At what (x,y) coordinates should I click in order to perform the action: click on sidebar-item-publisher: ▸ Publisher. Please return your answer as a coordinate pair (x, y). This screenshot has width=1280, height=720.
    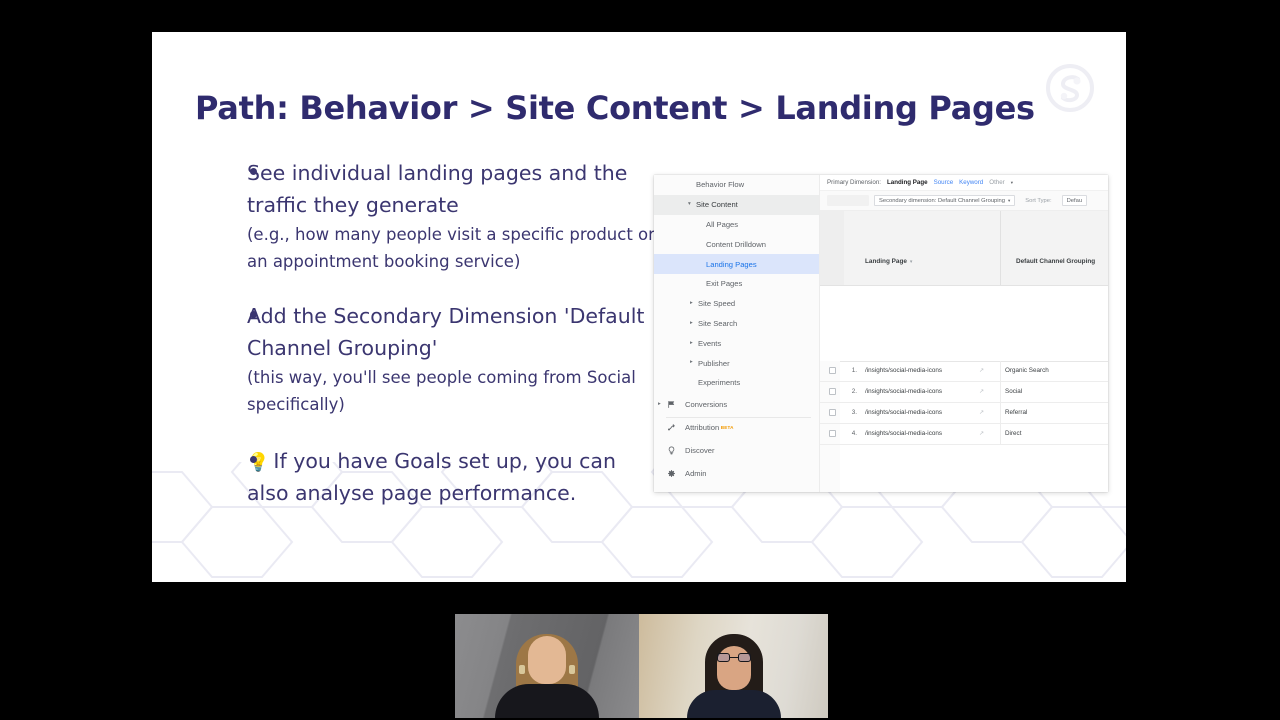
    Looking at the image, I should click on (736, 363).